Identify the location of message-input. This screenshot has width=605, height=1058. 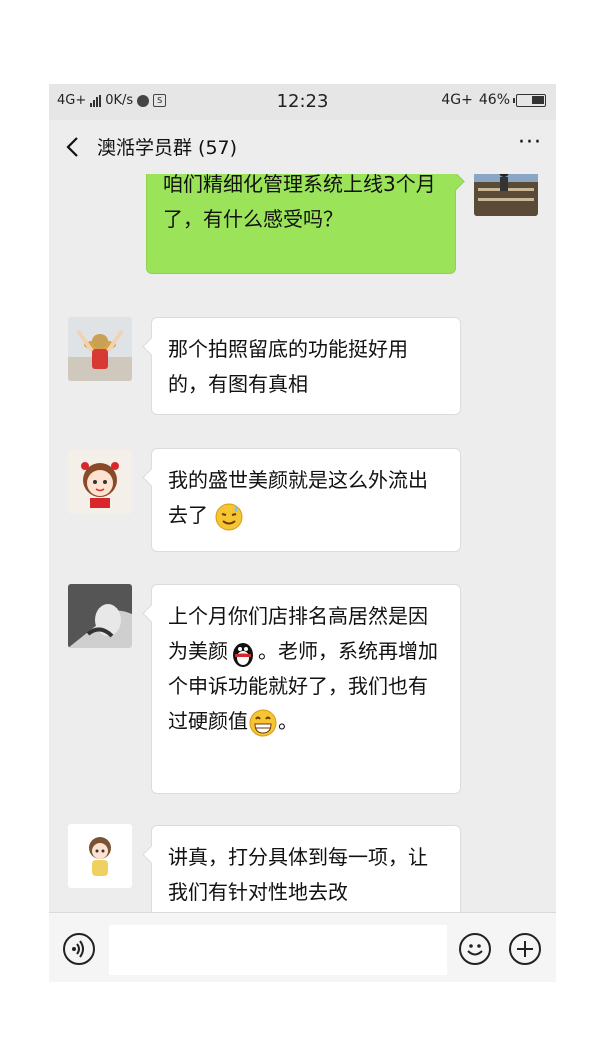
(278, 950).